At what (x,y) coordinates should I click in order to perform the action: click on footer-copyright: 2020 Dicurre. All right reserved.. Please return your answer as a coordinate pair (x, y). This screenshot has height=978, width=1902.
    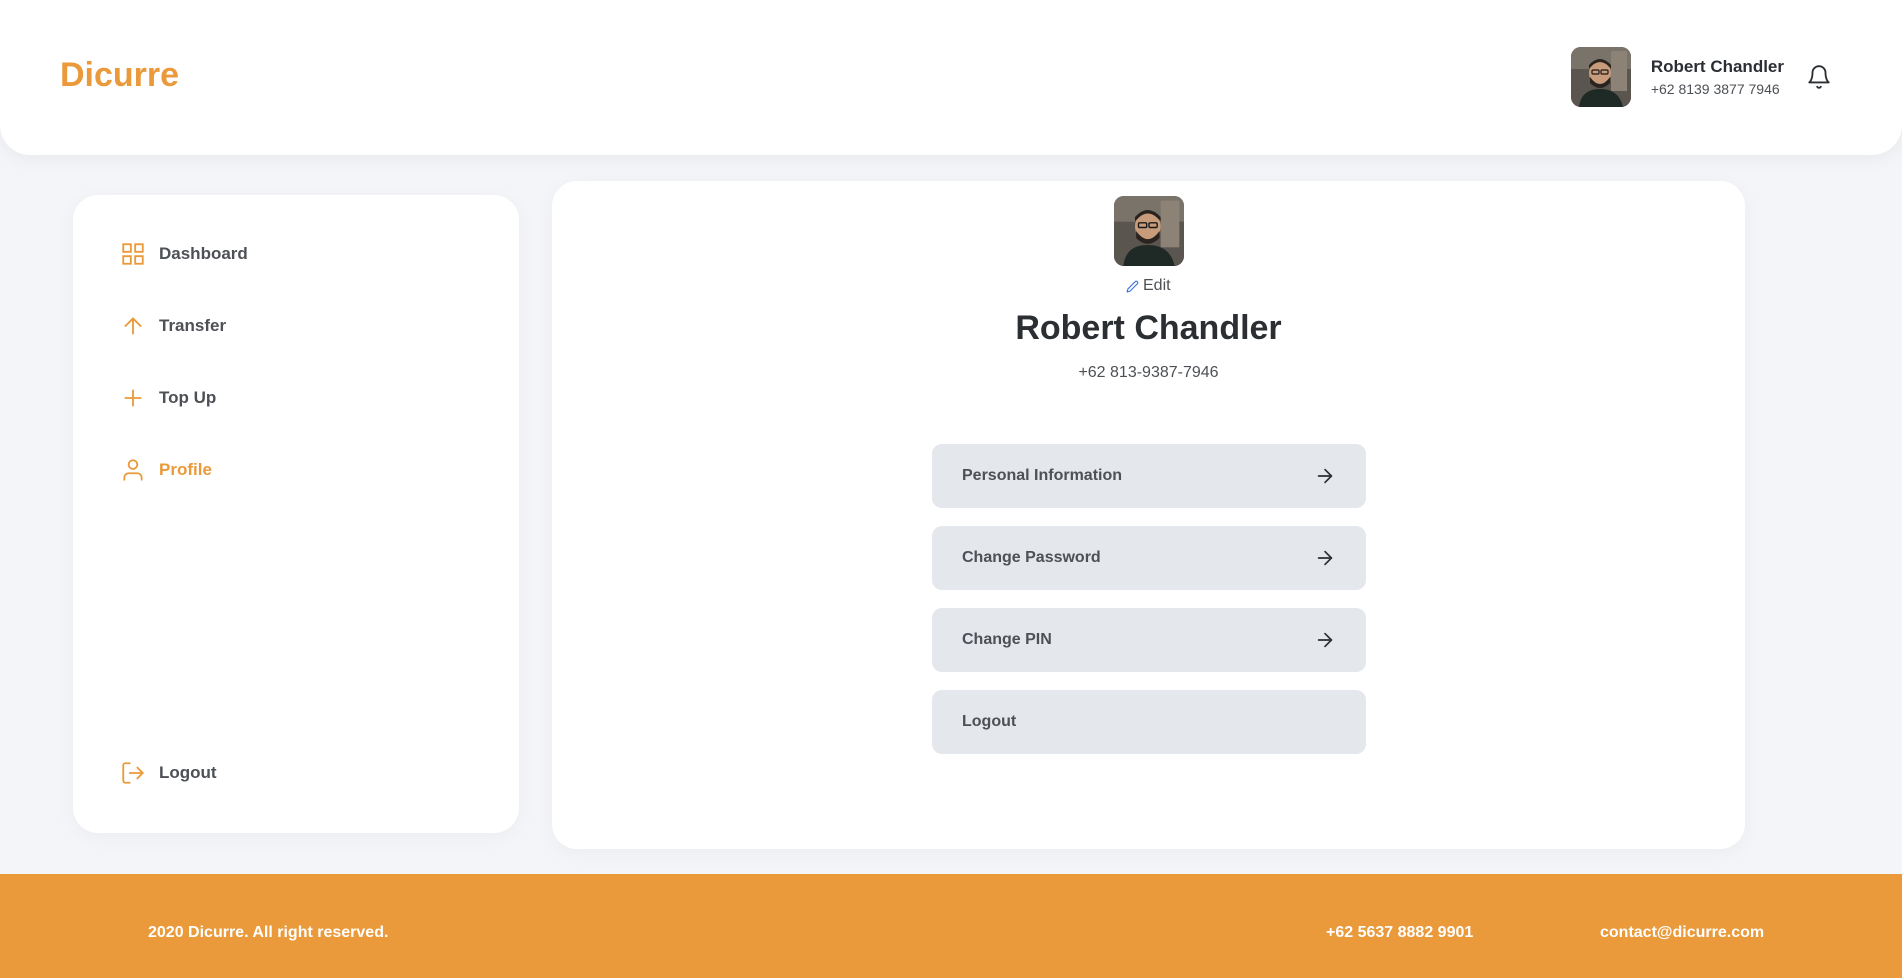
    Looking at the image, I should click on (268, 932).